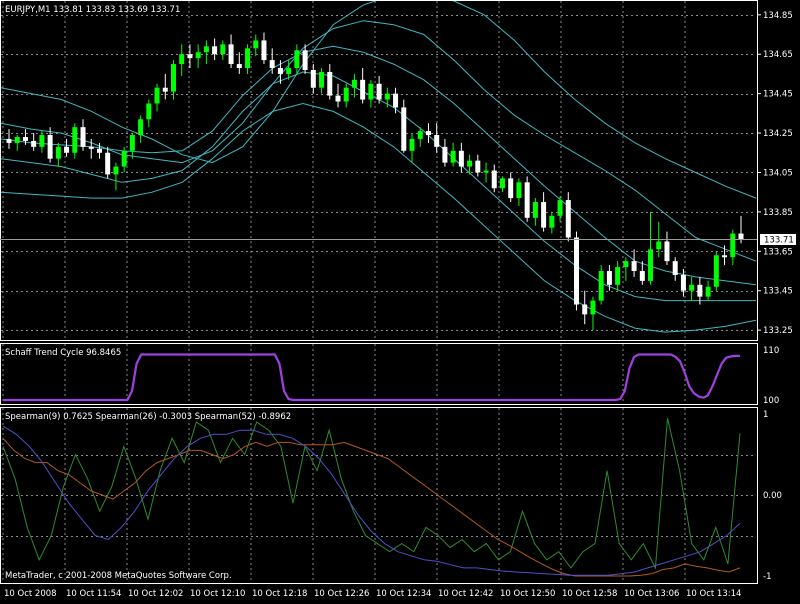 The image size is (800, 604). Describe the element at coordinates (398, 240) in the screenshot. I see `current-price-box: 133.71` at that location.